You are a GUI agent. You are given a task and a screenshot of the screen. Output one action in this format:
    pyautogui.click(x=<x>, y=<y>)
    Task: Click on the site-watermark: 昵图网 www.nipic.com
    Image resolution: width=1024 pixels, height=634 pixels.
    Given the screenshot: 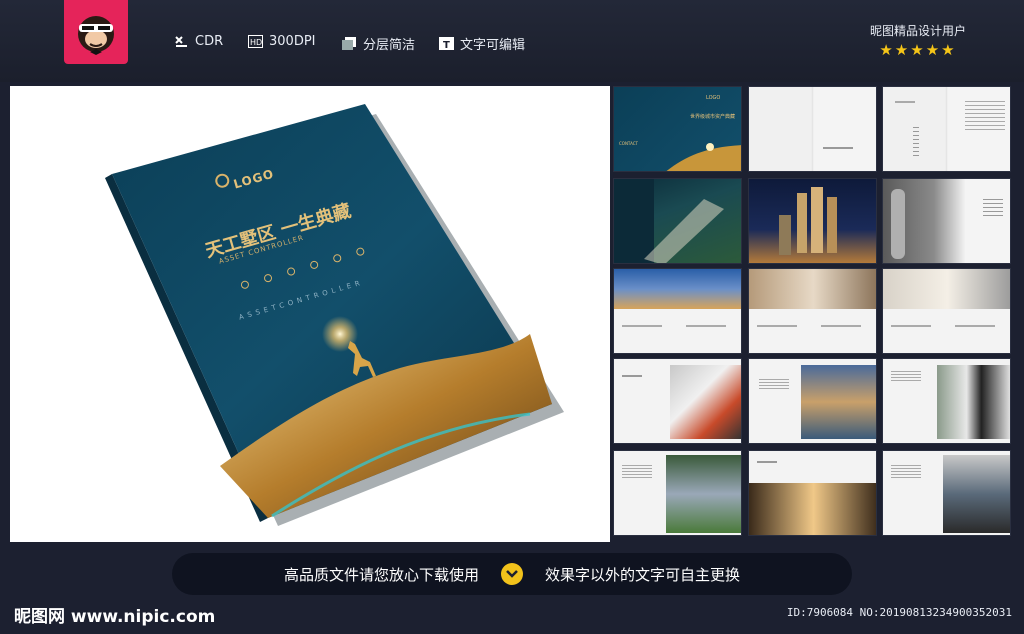 What is the action you would take?
    pyautogui.click(x=115, y=617)
    